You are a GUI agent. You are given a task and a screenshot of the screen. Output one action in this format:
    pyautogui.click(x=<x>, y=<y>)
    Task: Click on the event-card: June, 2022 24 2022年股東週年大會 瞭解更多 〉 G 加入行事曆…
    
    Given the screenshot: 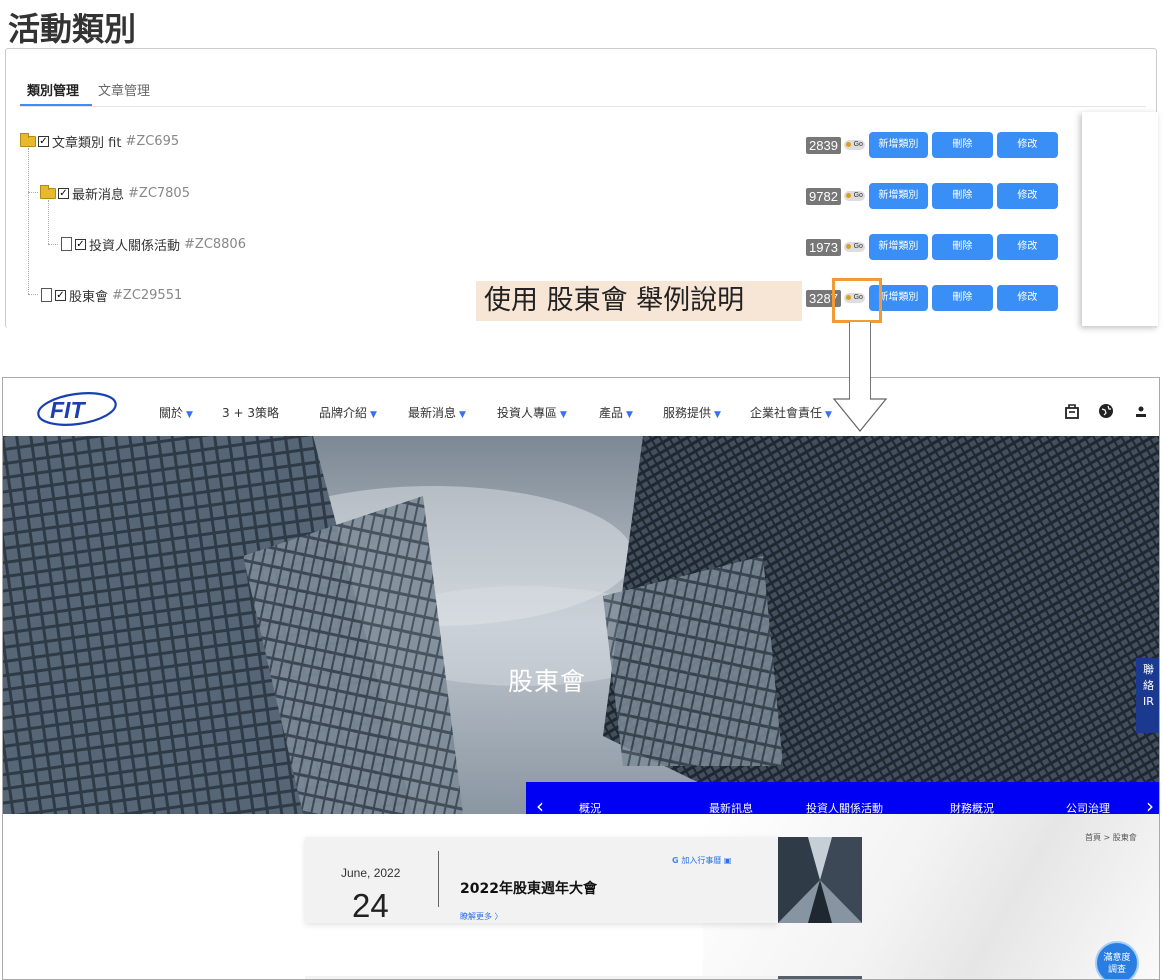 What is the action you would take?
    pyautogui.click(x=541, y=880)
    